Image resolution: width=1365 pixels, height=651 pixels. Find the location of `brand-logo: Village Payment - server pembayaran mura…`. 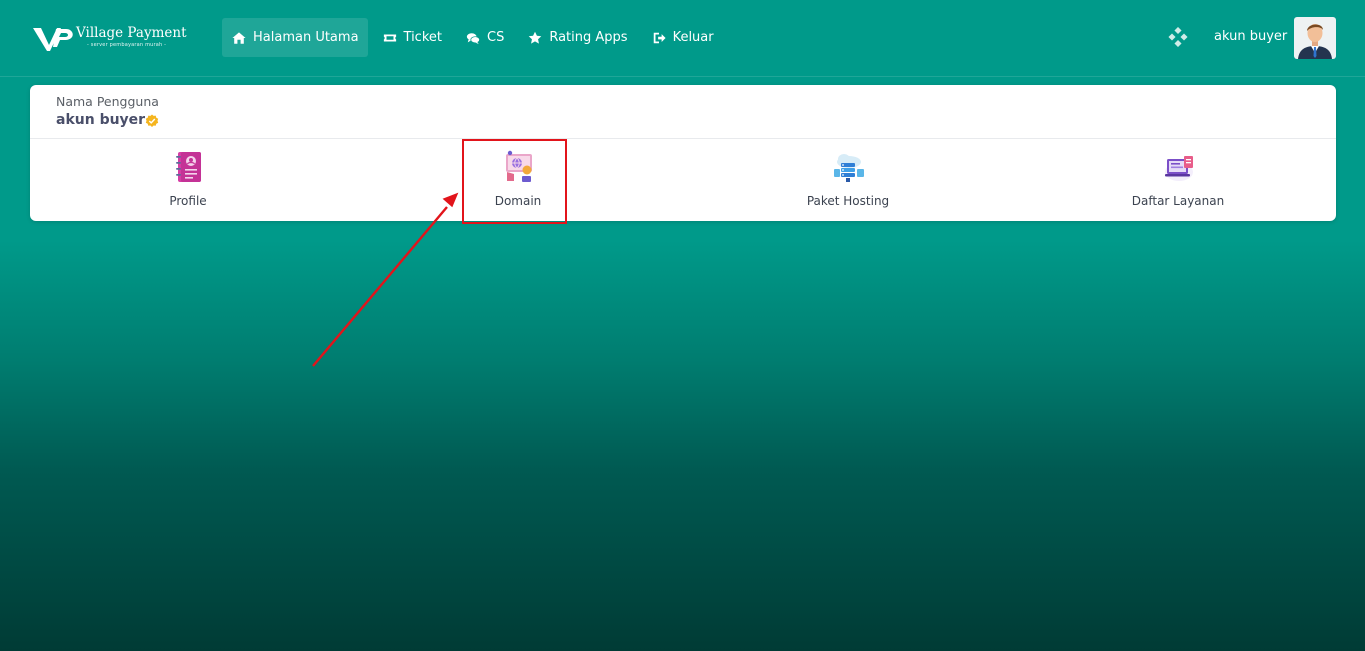

brand-logo: Village Payment - server pembayaran mura… is located at coordinates (109, 38).